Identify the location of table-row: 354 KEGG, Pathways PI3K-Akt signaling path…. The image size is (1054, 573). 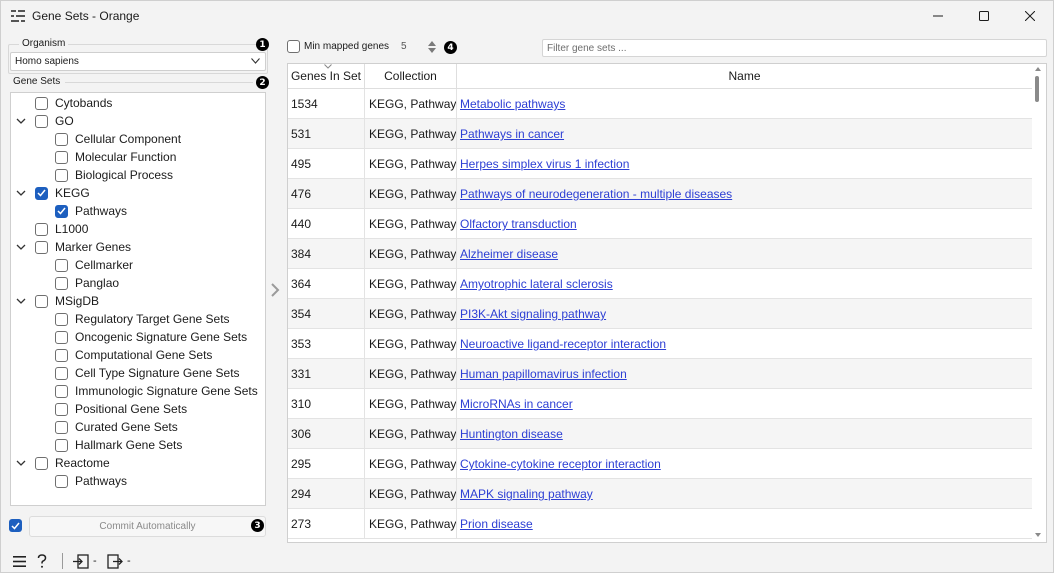
(660, 314).